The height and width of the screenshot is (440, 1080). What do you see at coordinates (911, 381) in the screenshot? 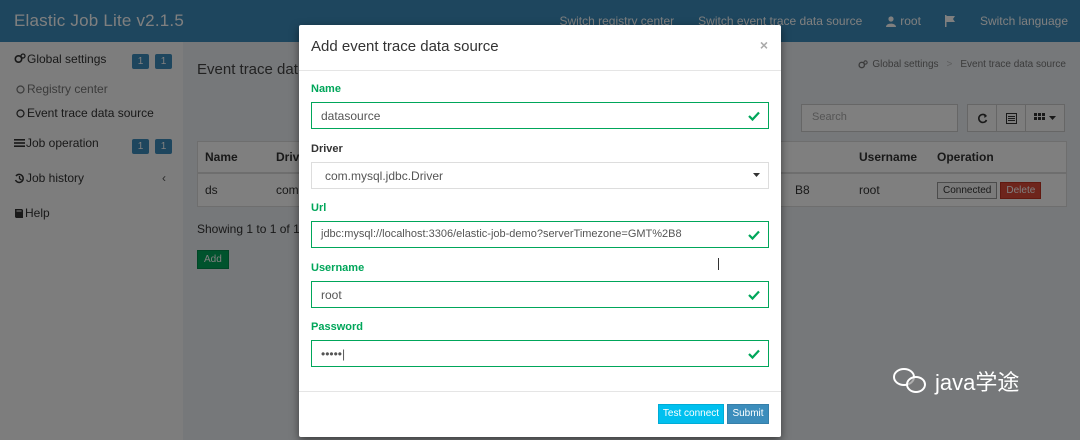
I see `wechat-icon` at bounding box center [911, 381].